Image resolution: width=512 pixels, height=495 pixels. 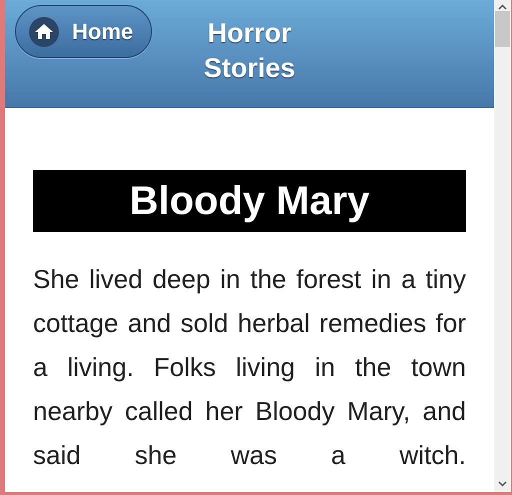 What do you see at coordinates (44, 32) in the screenshot?
I see `home-icon` at bounding box center [44, 32].